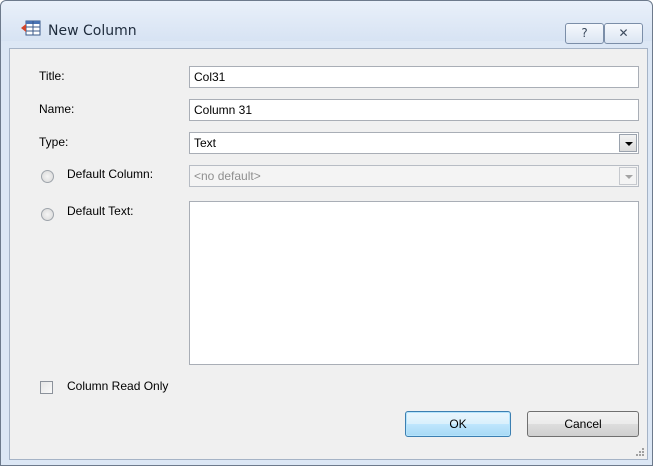 The width and height of the screenshot is (653, 466). I want to click on type-select-value: Text, so click(205, 143).